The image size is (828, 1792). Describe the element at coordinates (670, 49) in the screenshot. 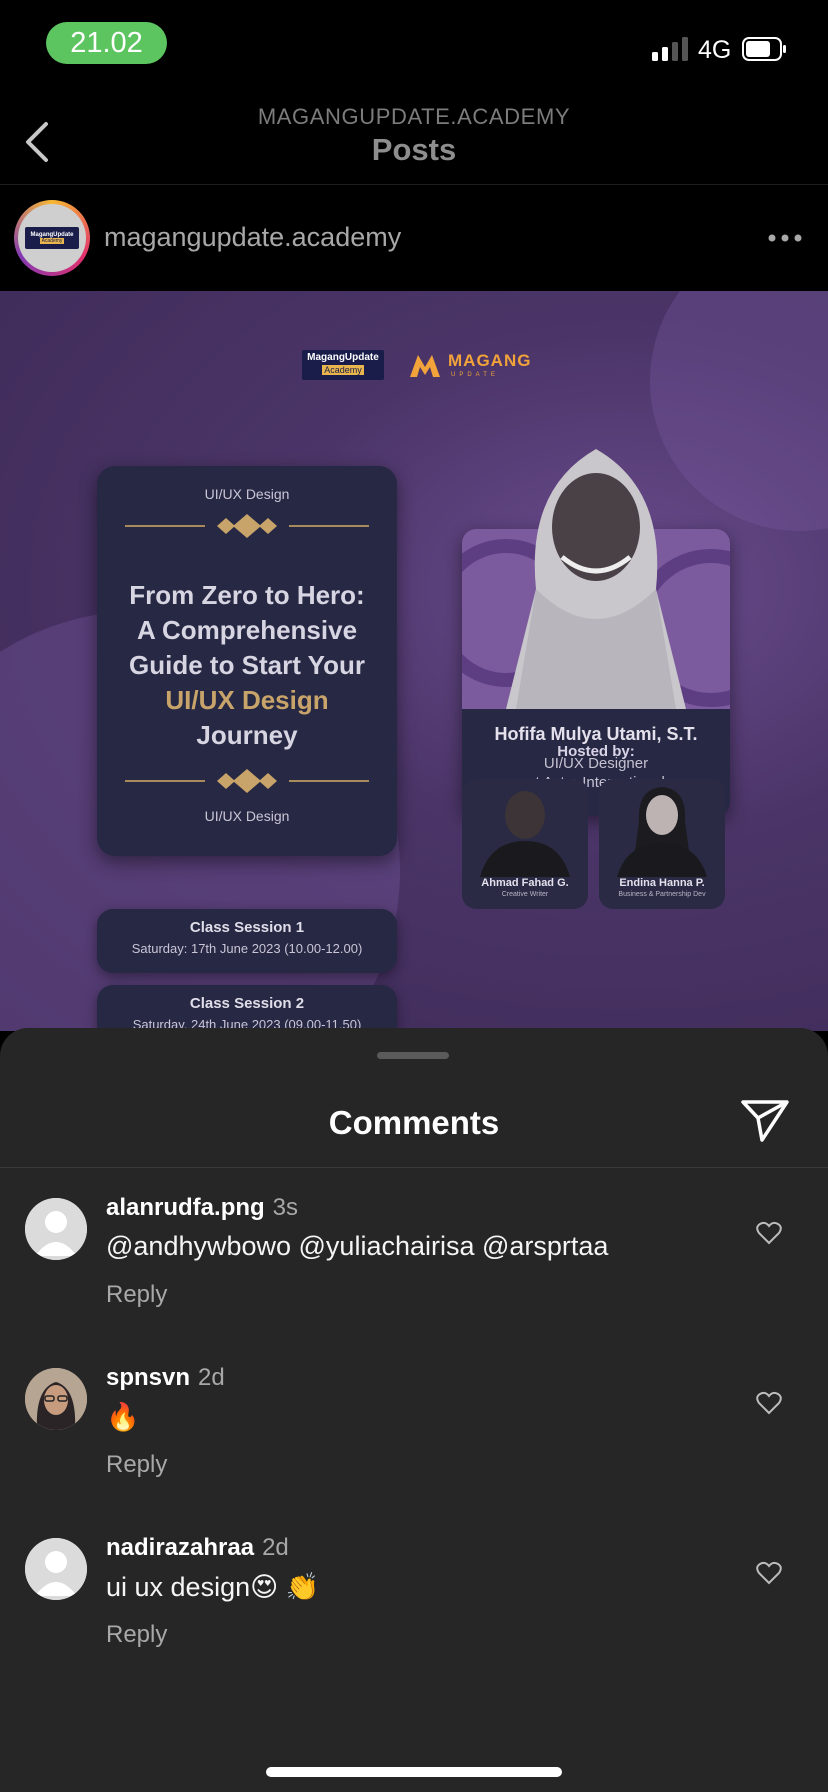

I see `signal-icon` at that location.